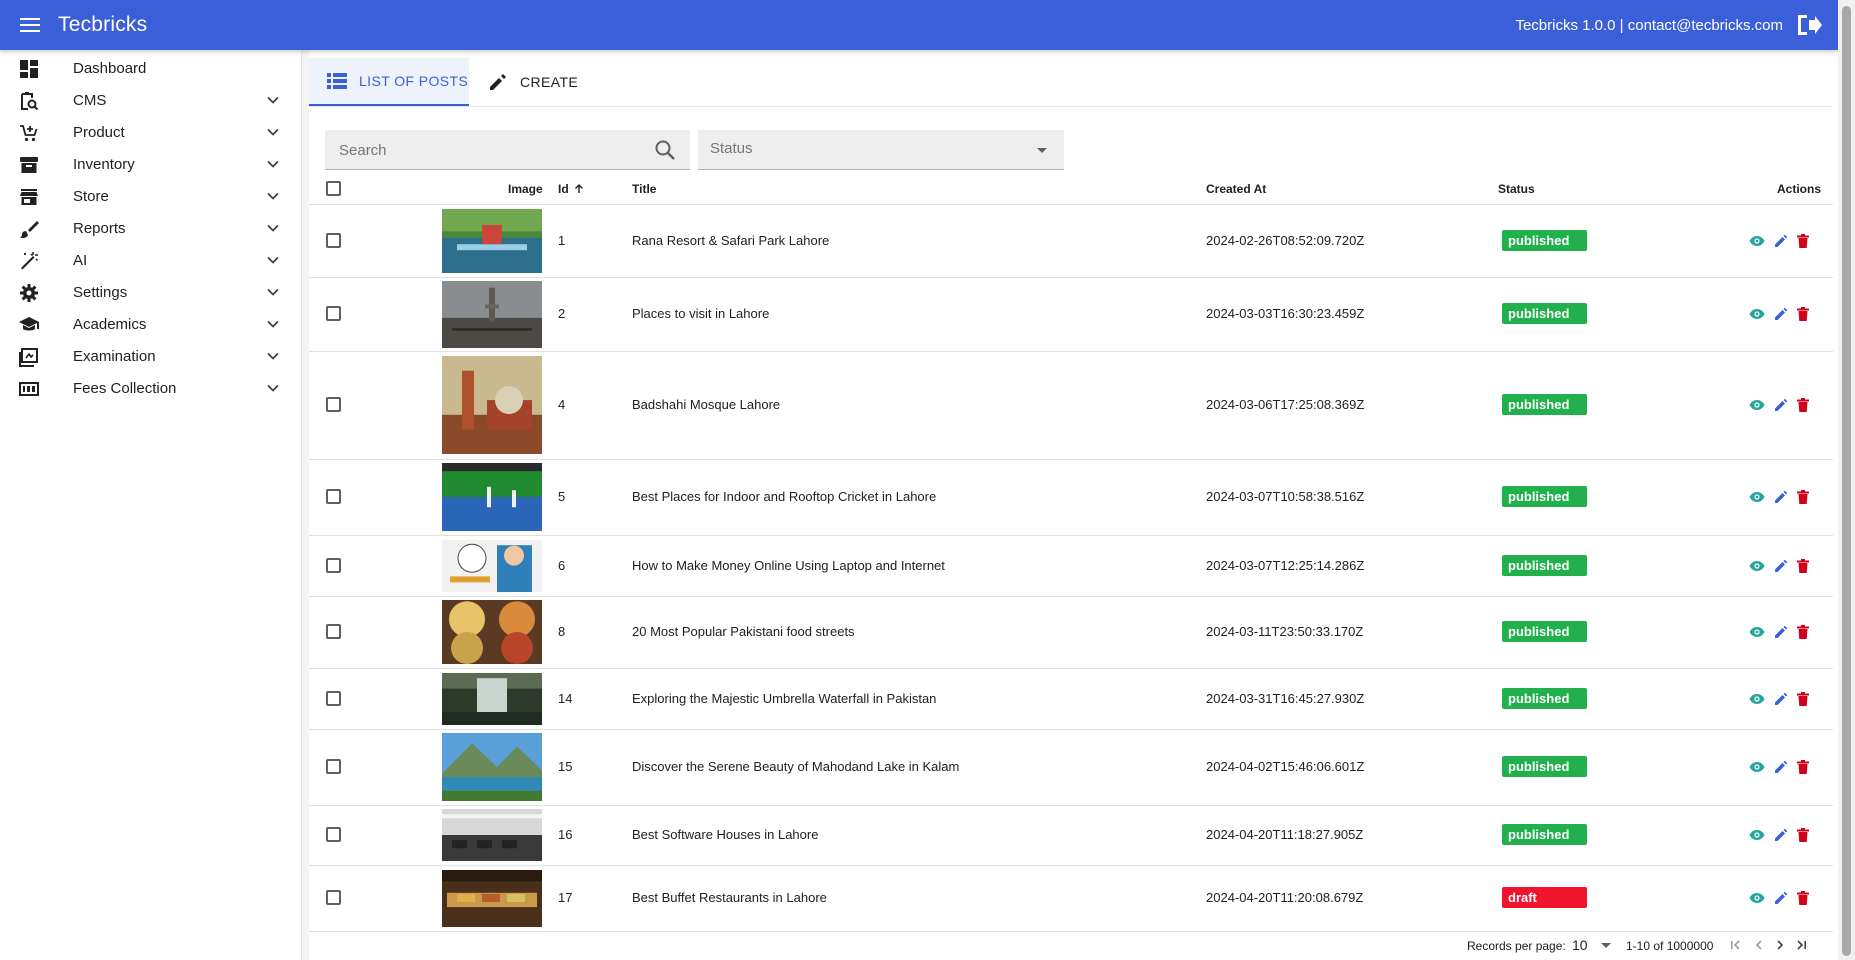  I want to click on sidebar-item-fees-collection: Fees Collection, so click(150, 388).